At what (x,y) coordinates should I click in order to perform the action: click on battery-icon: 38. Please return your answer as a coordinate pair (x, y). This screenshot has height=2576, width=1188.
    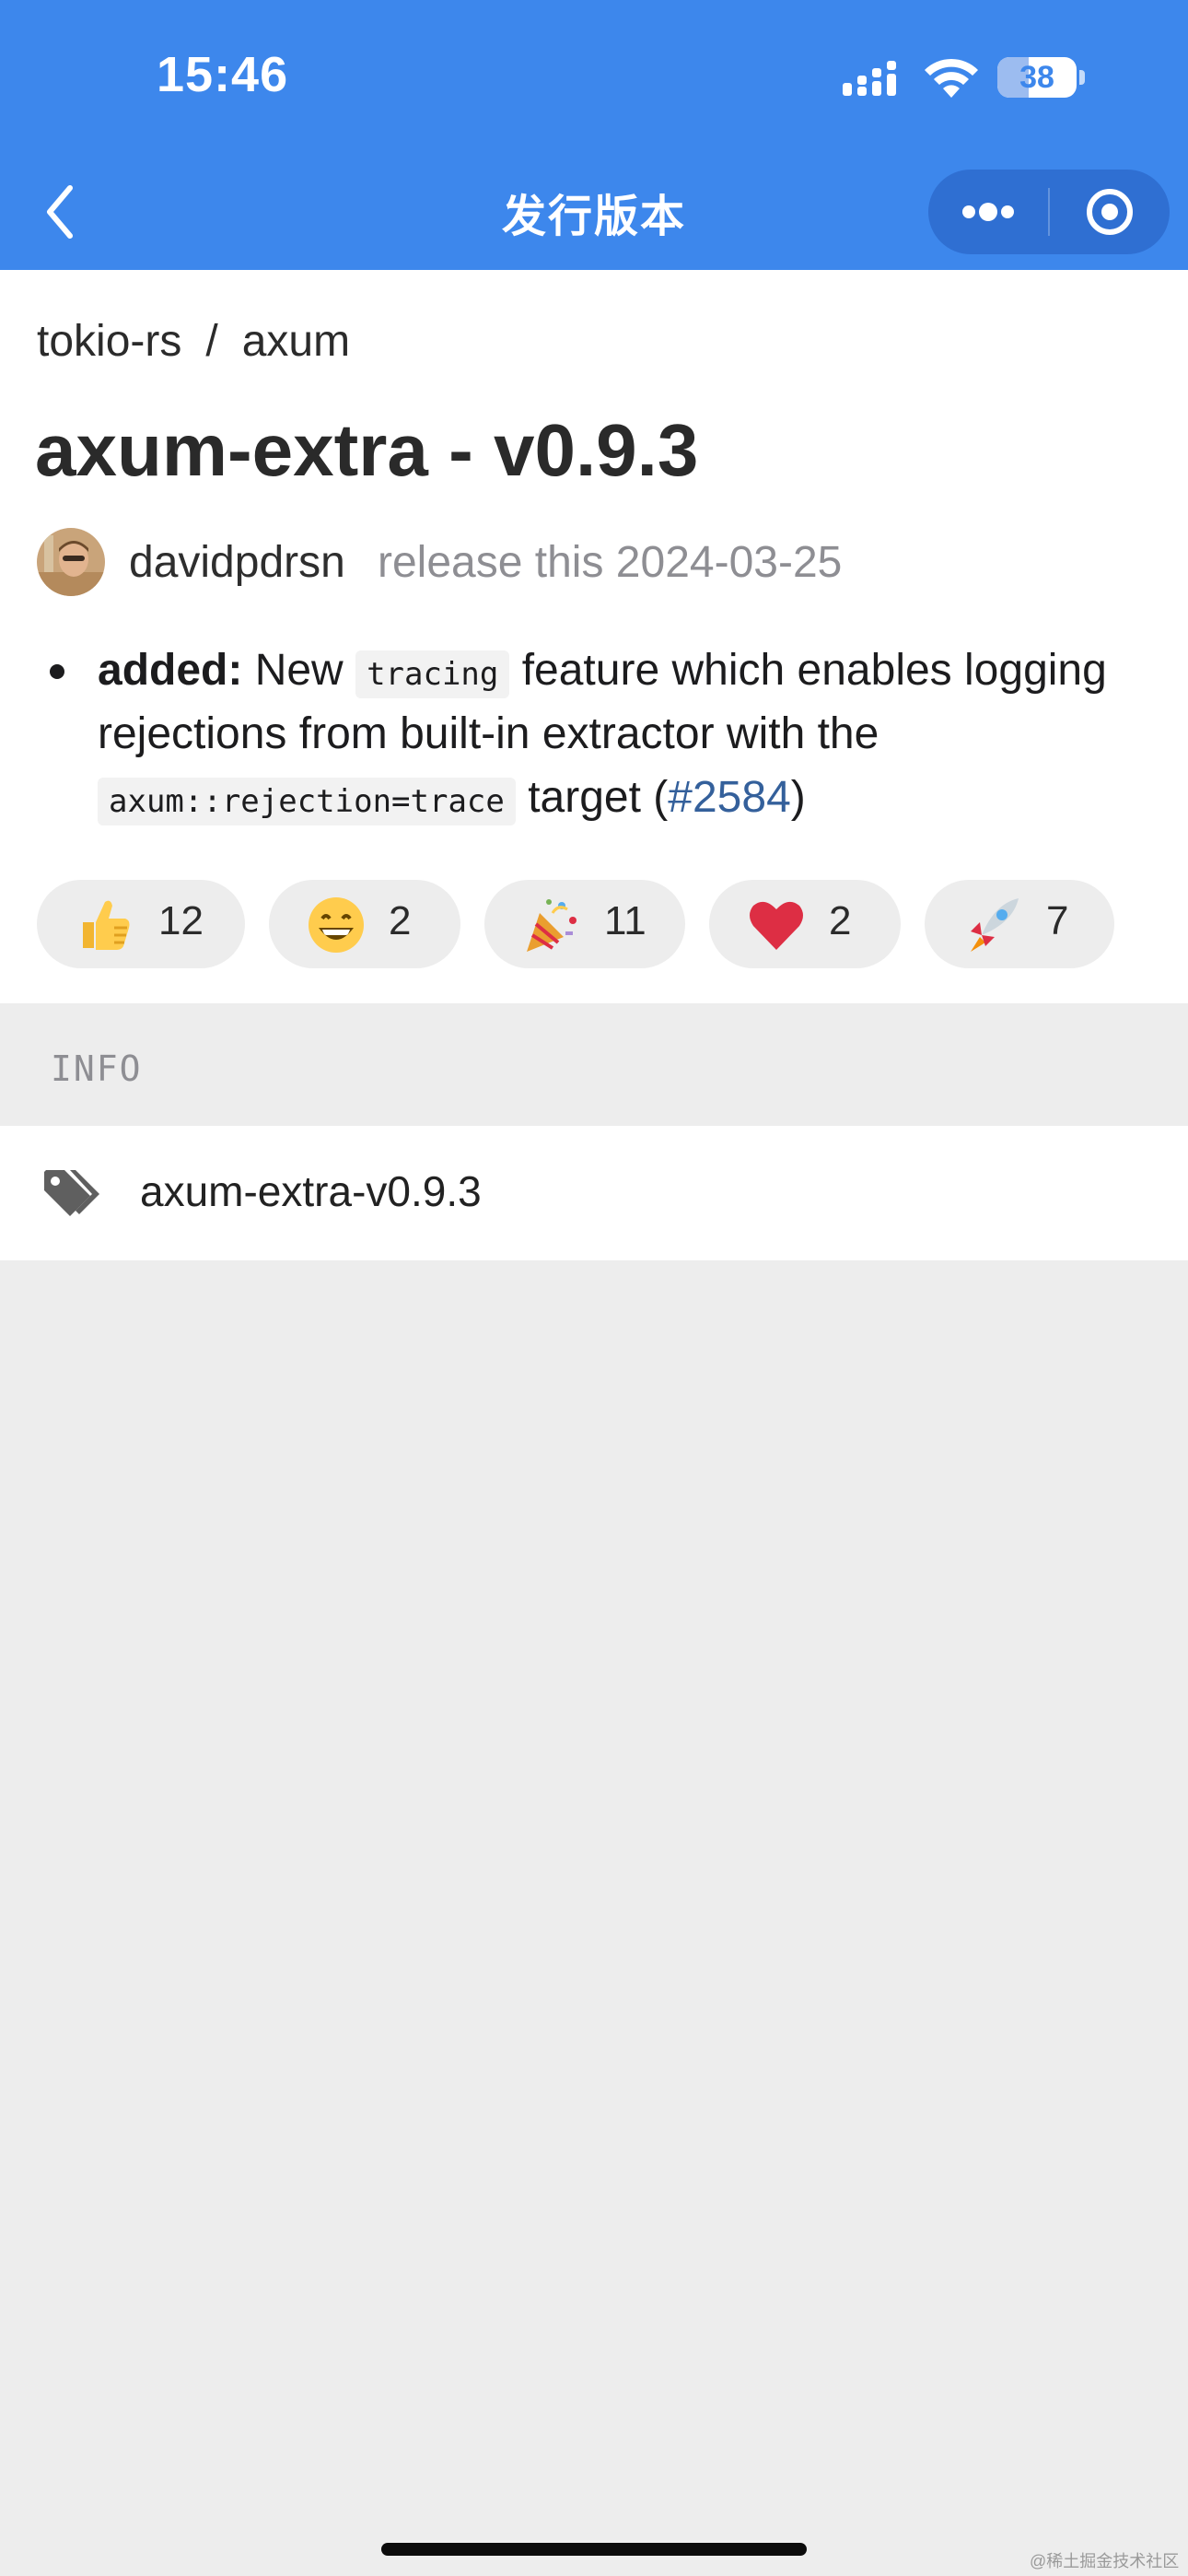
    Looking at the image, I should click on (1037, 77).